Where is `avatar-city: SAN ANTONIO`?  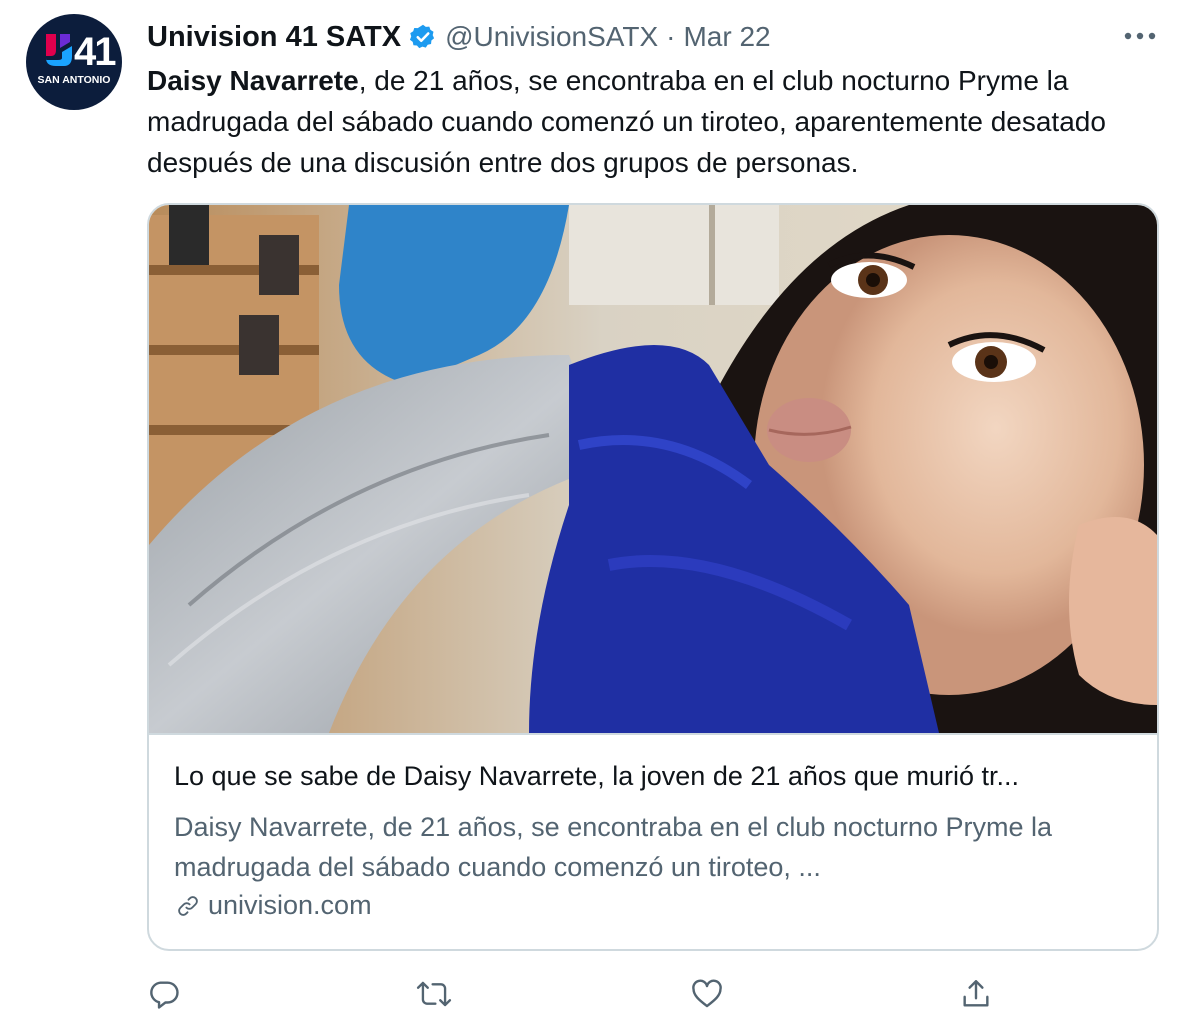 avatar-city: SAN ANTONIO is located at coordinates (74, 80).